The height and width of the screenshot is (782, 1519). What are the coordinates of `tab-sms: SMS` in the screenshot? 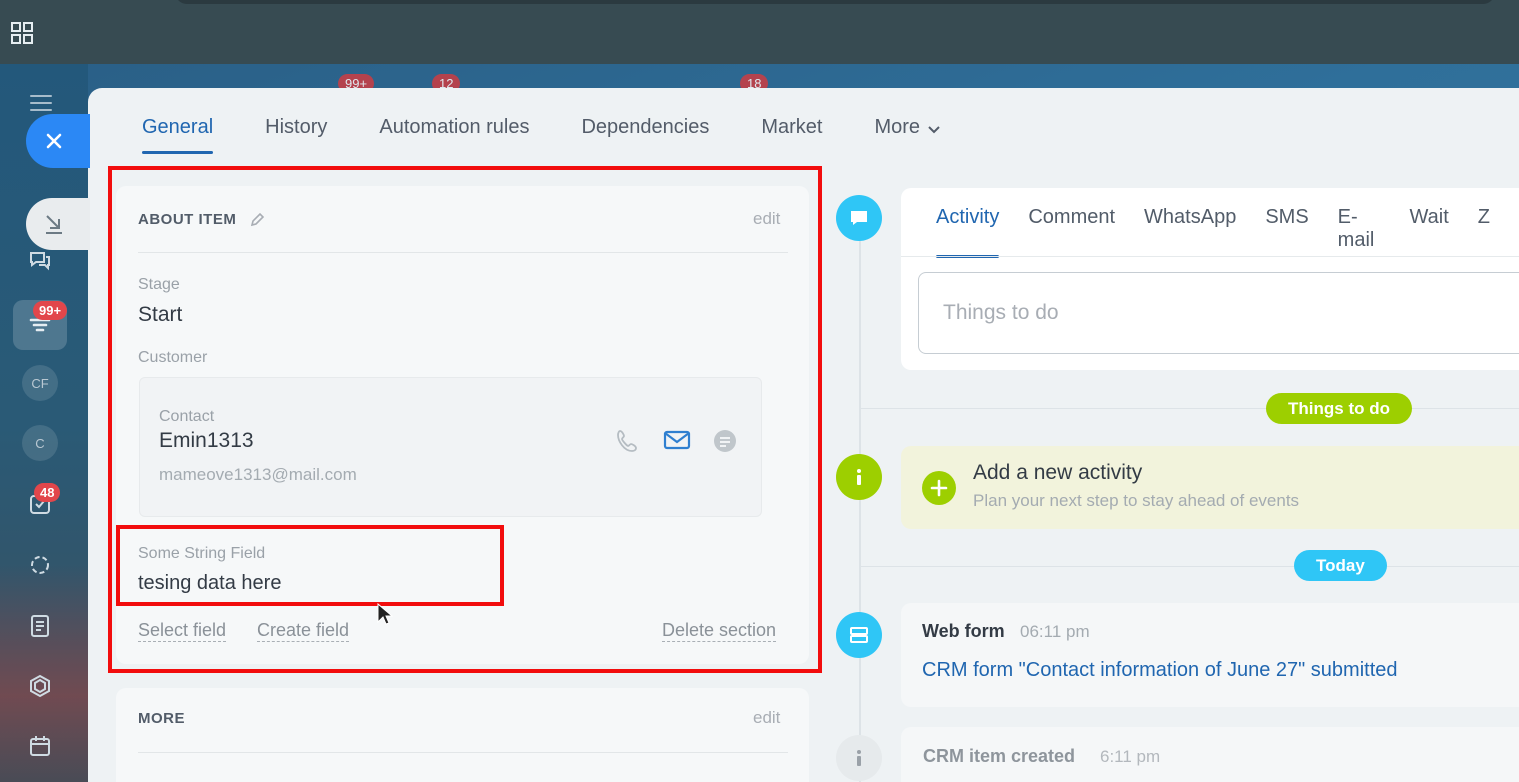 It's located at (1286, 231).